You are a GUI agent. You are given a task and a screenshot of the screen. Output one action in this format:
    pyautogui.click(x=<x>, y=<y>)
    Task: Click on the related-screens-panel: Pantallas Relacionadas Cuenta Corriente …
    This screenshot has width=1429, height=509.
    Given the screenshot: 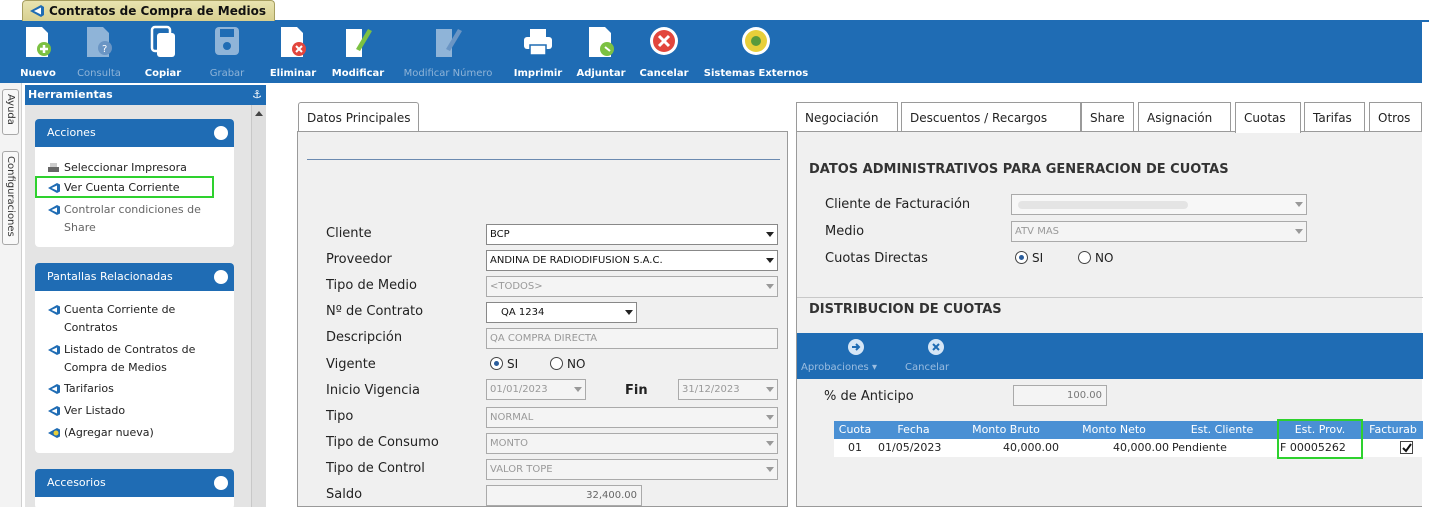 What is the action you would take?
    pyautogui.click(x=134, y=358)
    